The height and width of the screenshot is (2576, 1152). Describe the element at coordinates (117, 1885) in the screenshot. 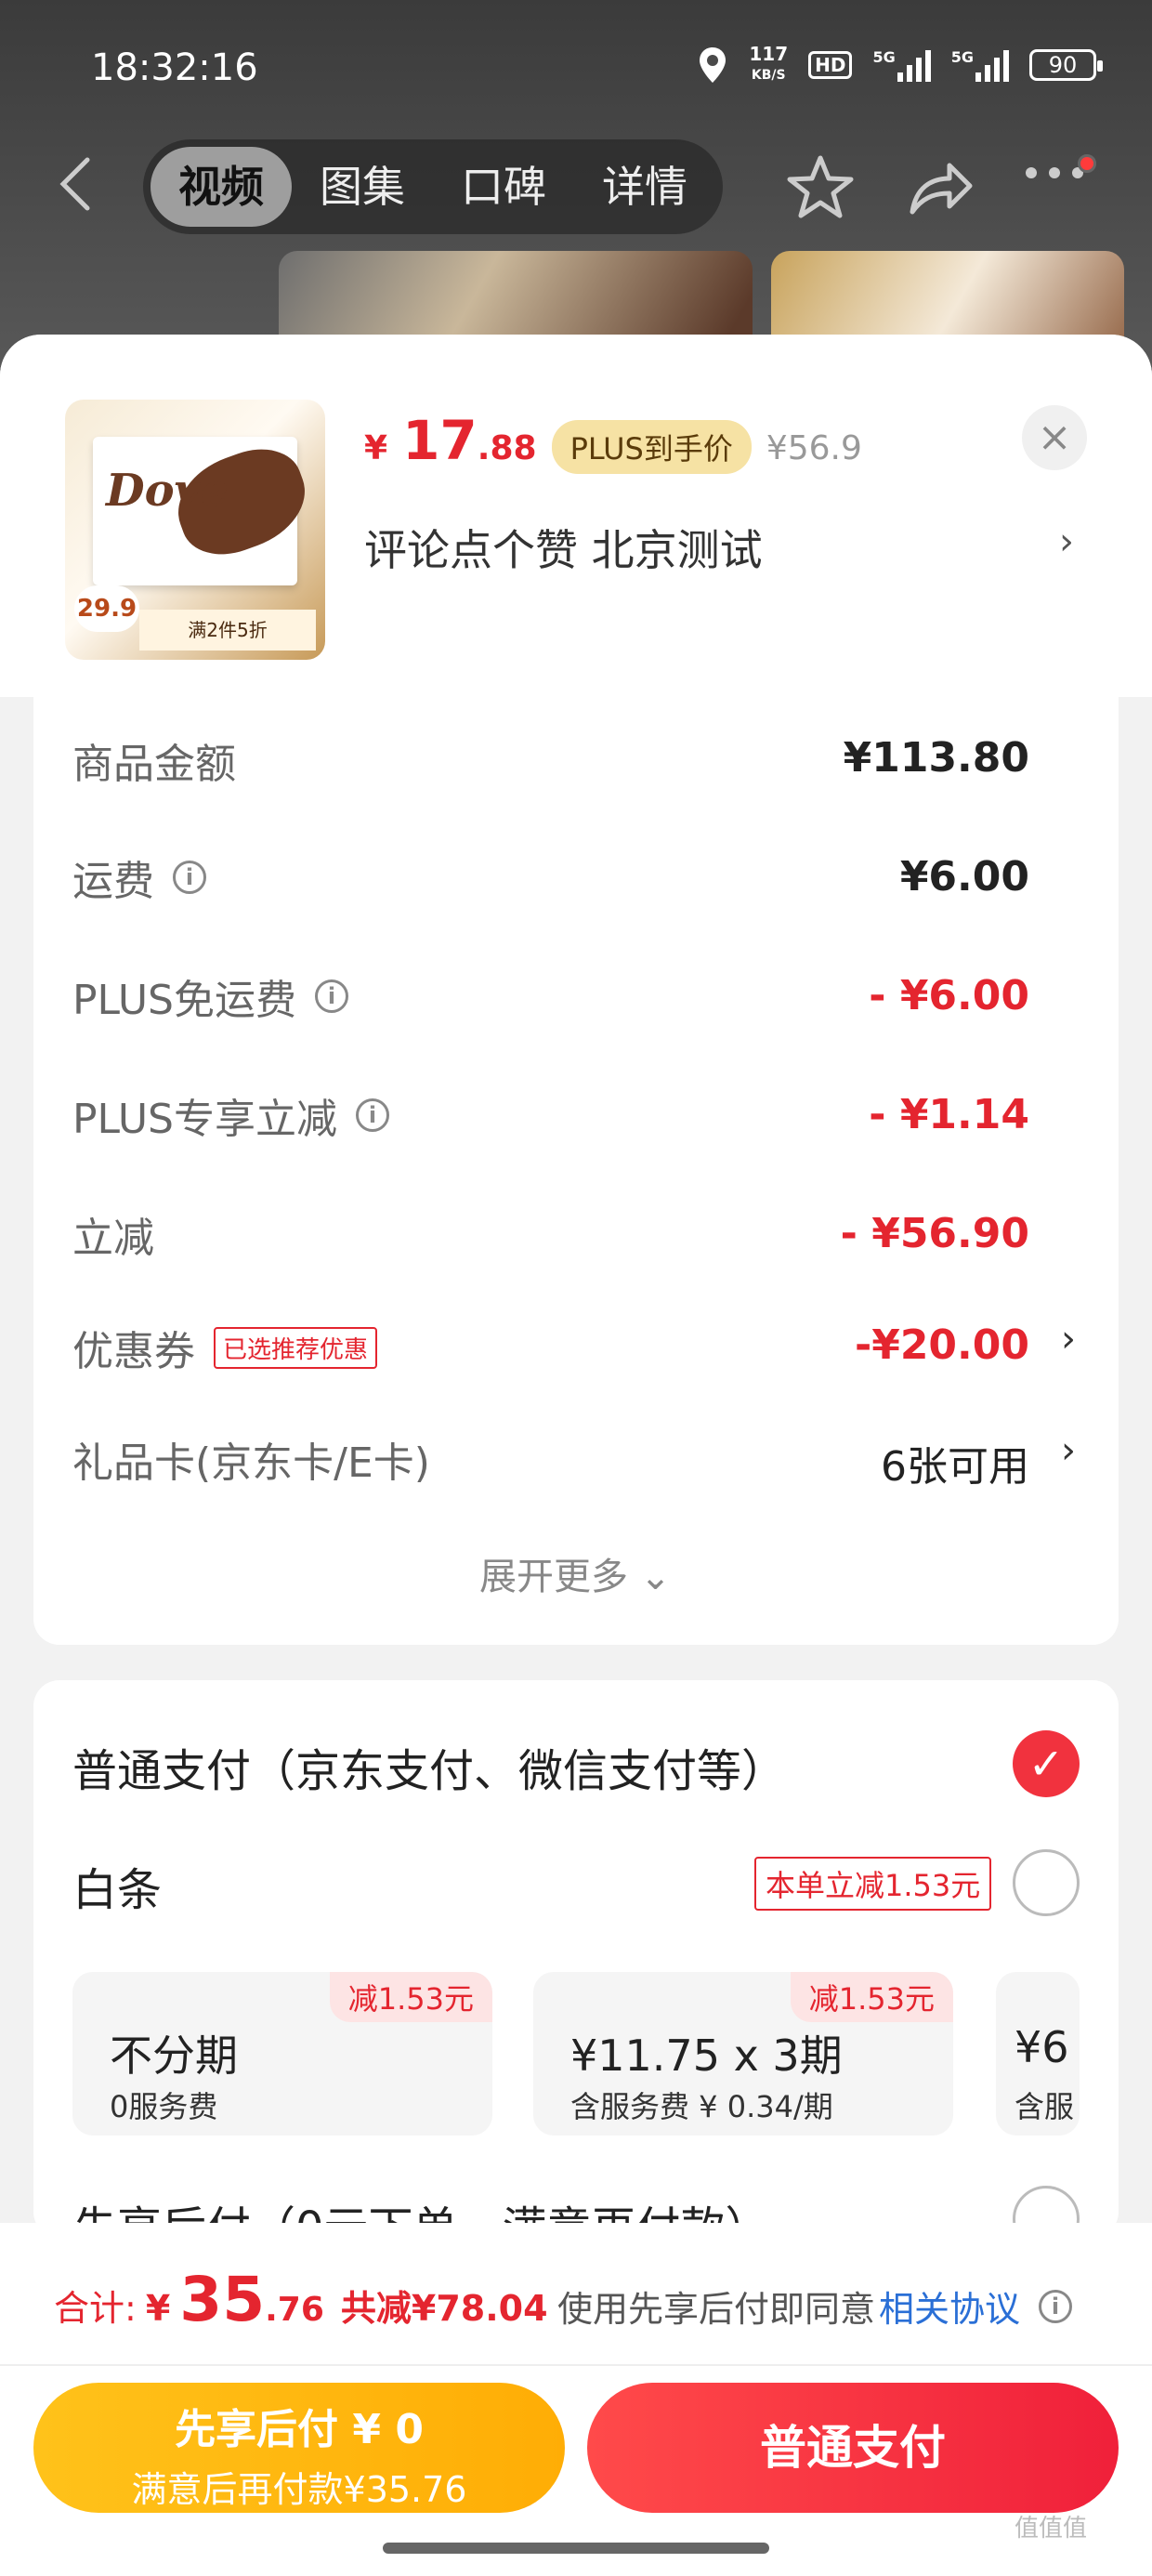

I see `payment-option-baitiao: 白条` at that location.